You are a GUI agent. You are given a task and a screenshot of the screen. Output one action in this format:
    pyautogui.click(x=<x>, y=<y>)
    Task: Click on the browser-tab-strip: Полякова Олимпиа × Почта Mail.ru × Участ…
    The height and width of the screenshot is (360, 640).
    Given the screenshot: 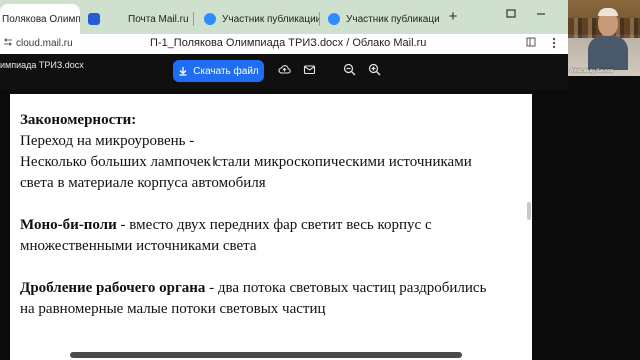 What is the action you would take?
    pyautogui.click(x=320, y=17)
    